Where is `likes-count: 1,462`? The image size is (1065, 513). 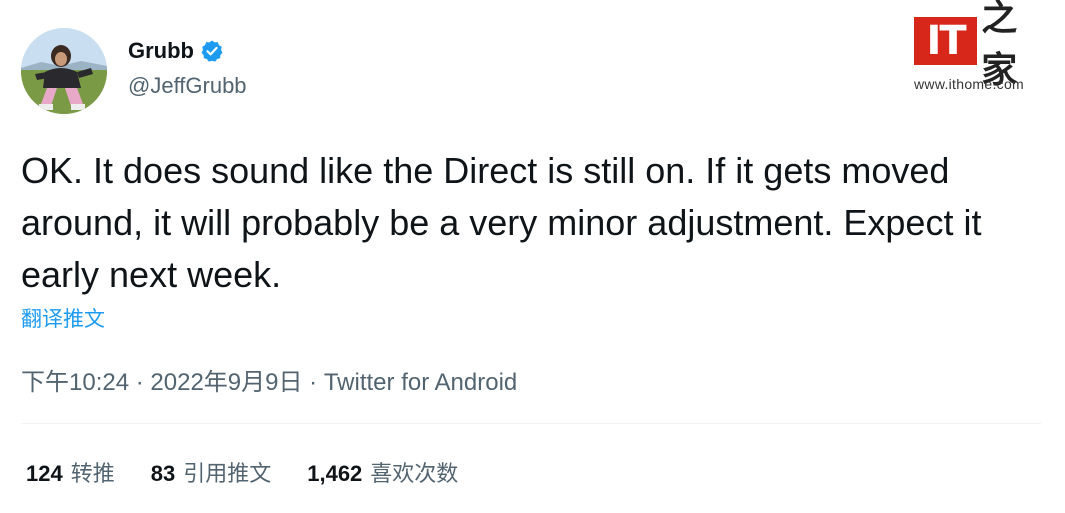 likes-count: 1,462 is located at coordinates (335, 473).